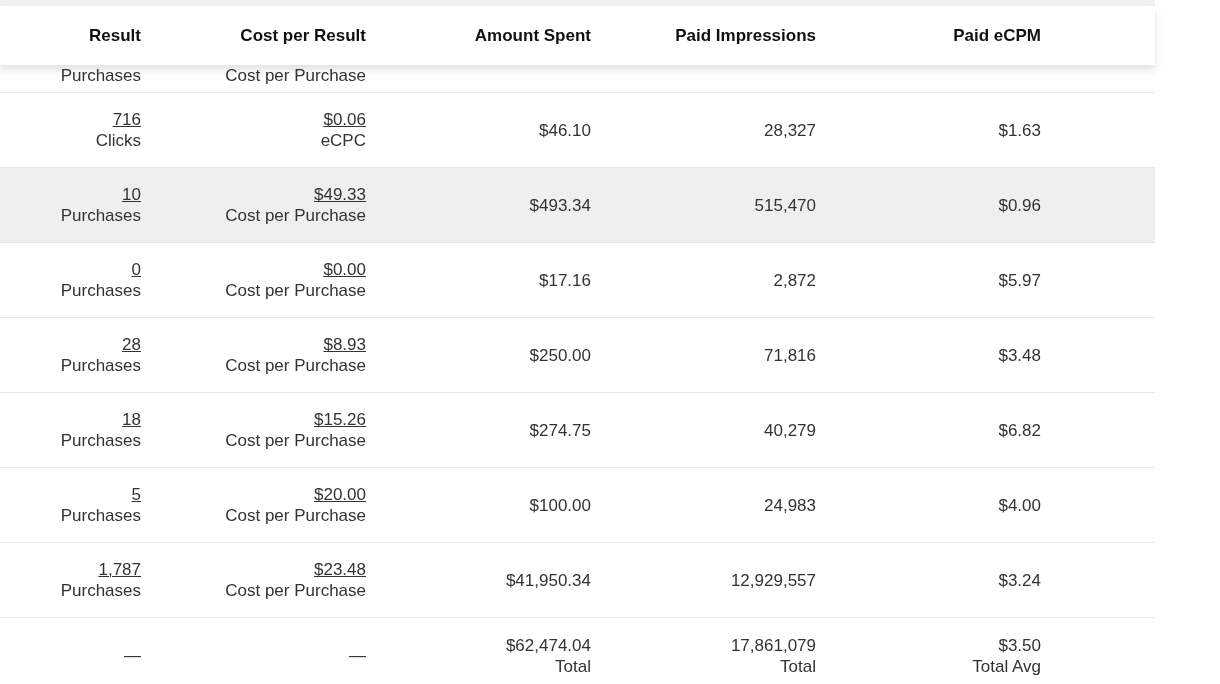 The height and width of the screenshot is (684, 1220). I want to click on cost-link: $15.26, so click(340, 419).